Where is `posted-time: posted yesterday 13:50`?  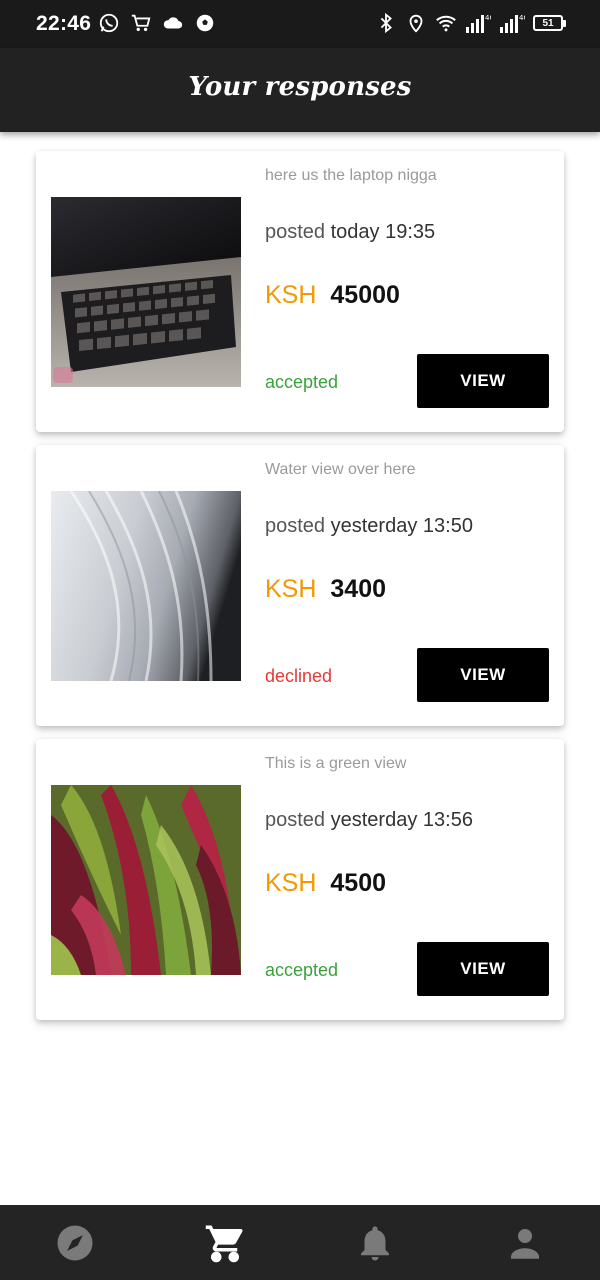 posted-time: posted yesterday 13:50 is located at coordinates (369, 526).